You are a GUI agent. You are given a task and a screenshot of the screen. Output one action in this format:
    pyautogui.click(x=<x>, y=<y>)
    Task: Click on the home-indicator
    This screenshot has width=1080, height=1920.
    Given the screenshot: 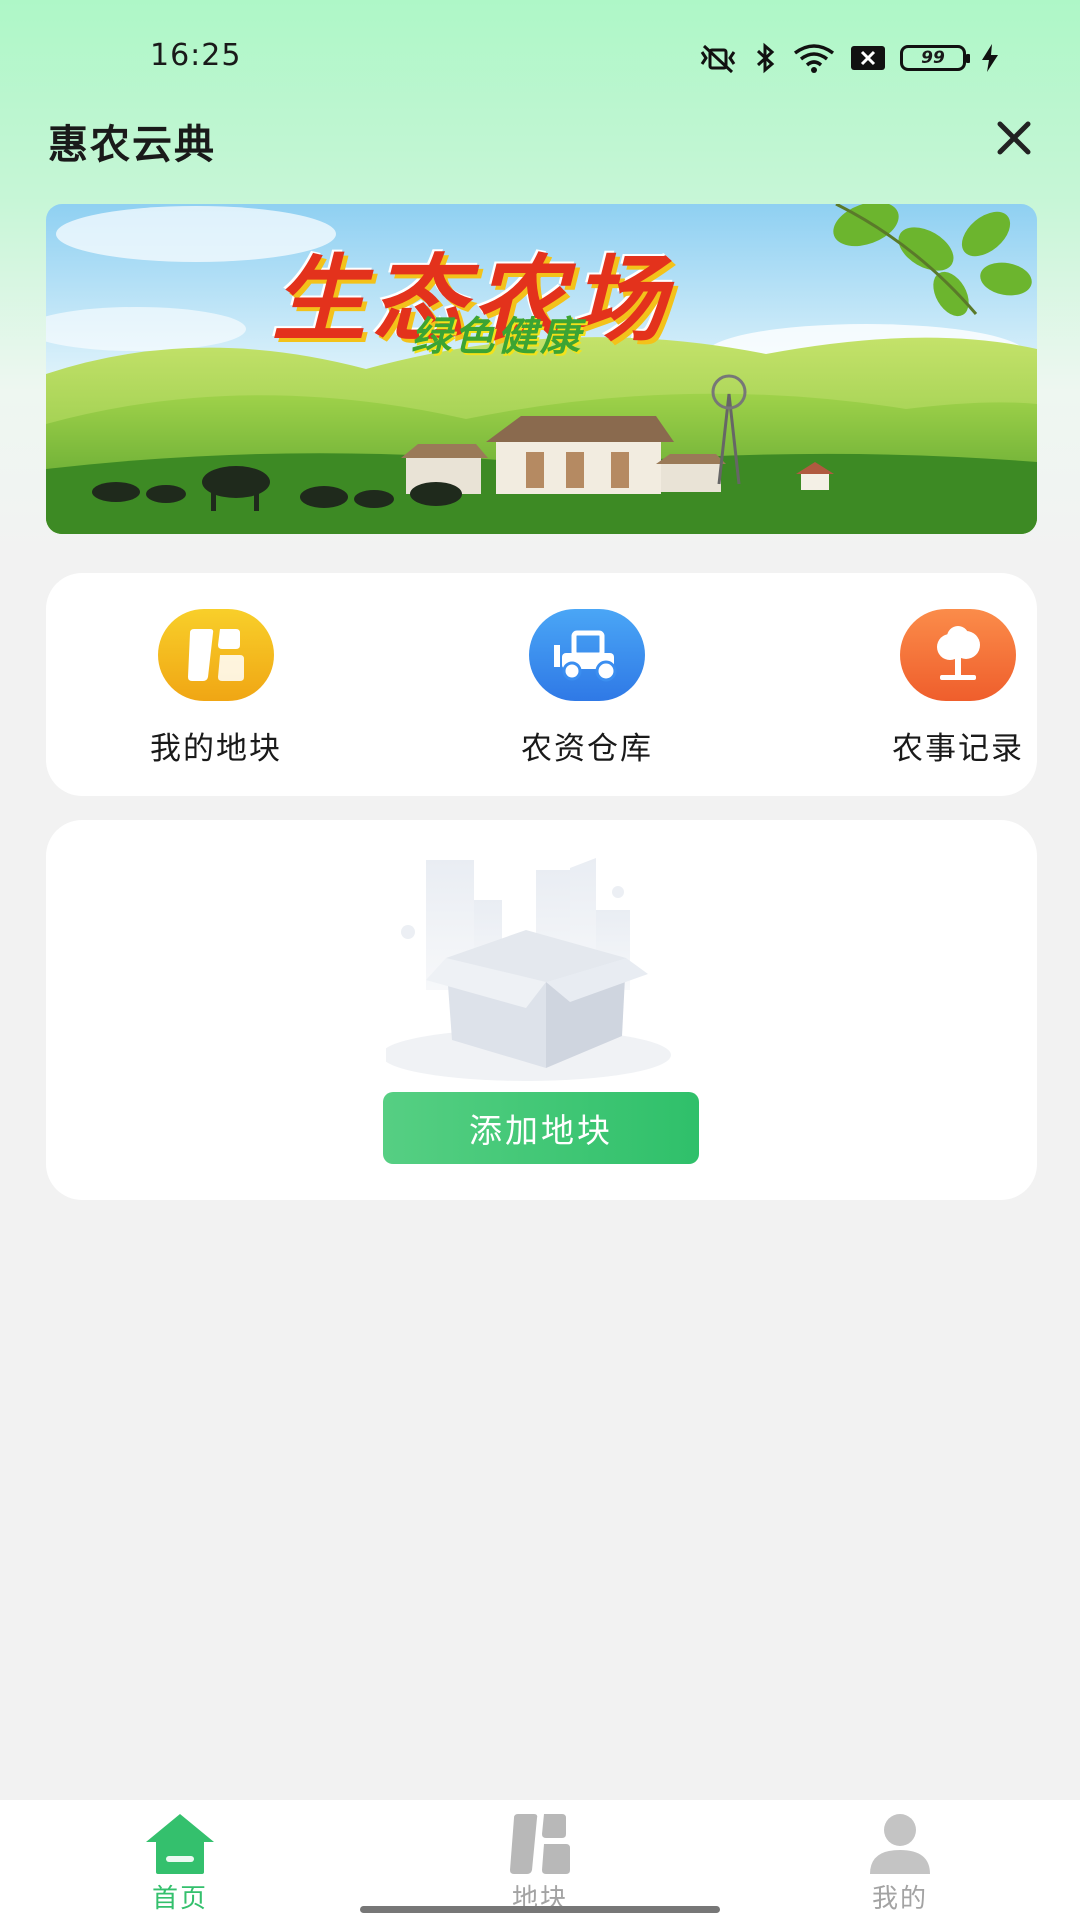 What is the action you would take?
    pyautogui.click(x=540, y=1909)
    